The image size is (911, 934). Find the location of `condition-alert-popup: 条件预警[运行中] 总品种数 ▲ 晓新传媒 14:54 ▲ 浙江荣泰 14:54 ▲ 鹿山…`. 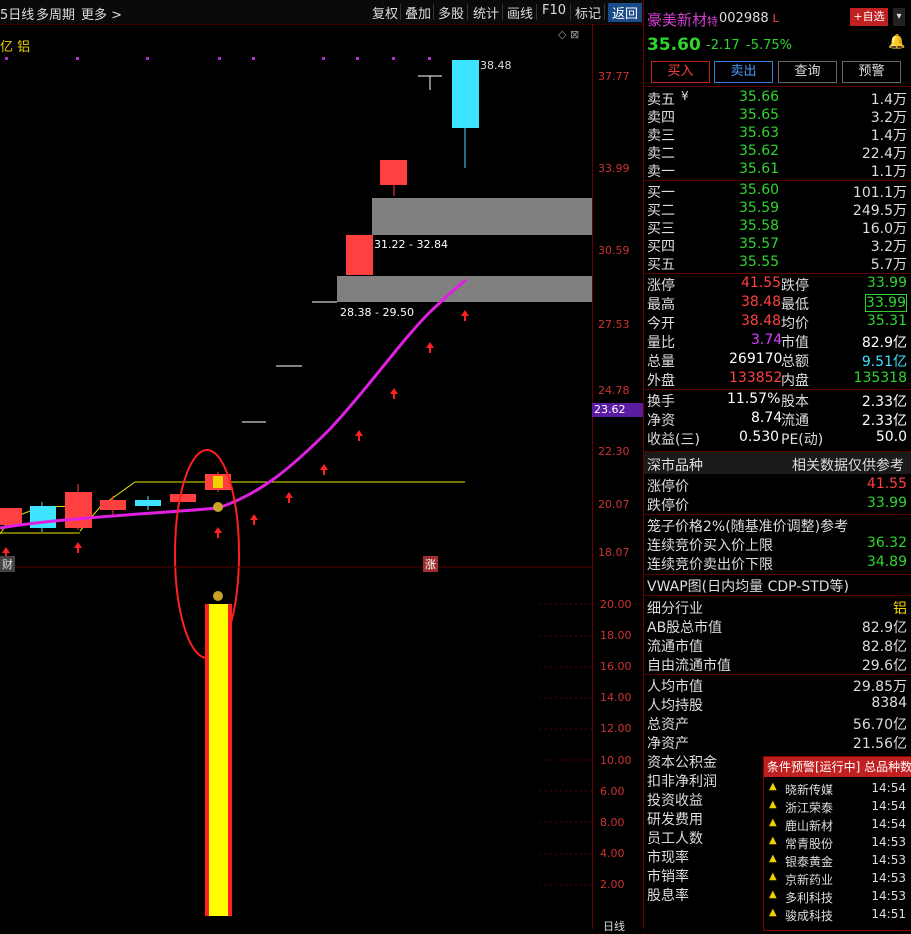

condition-alert-popup: 条件预警[运行中] 总品种数 ▲ 晓新传媒 14:54 ▲ 浙江荣泰 14:54 ▲ 鹿山… is located at coordinates (837, 843).